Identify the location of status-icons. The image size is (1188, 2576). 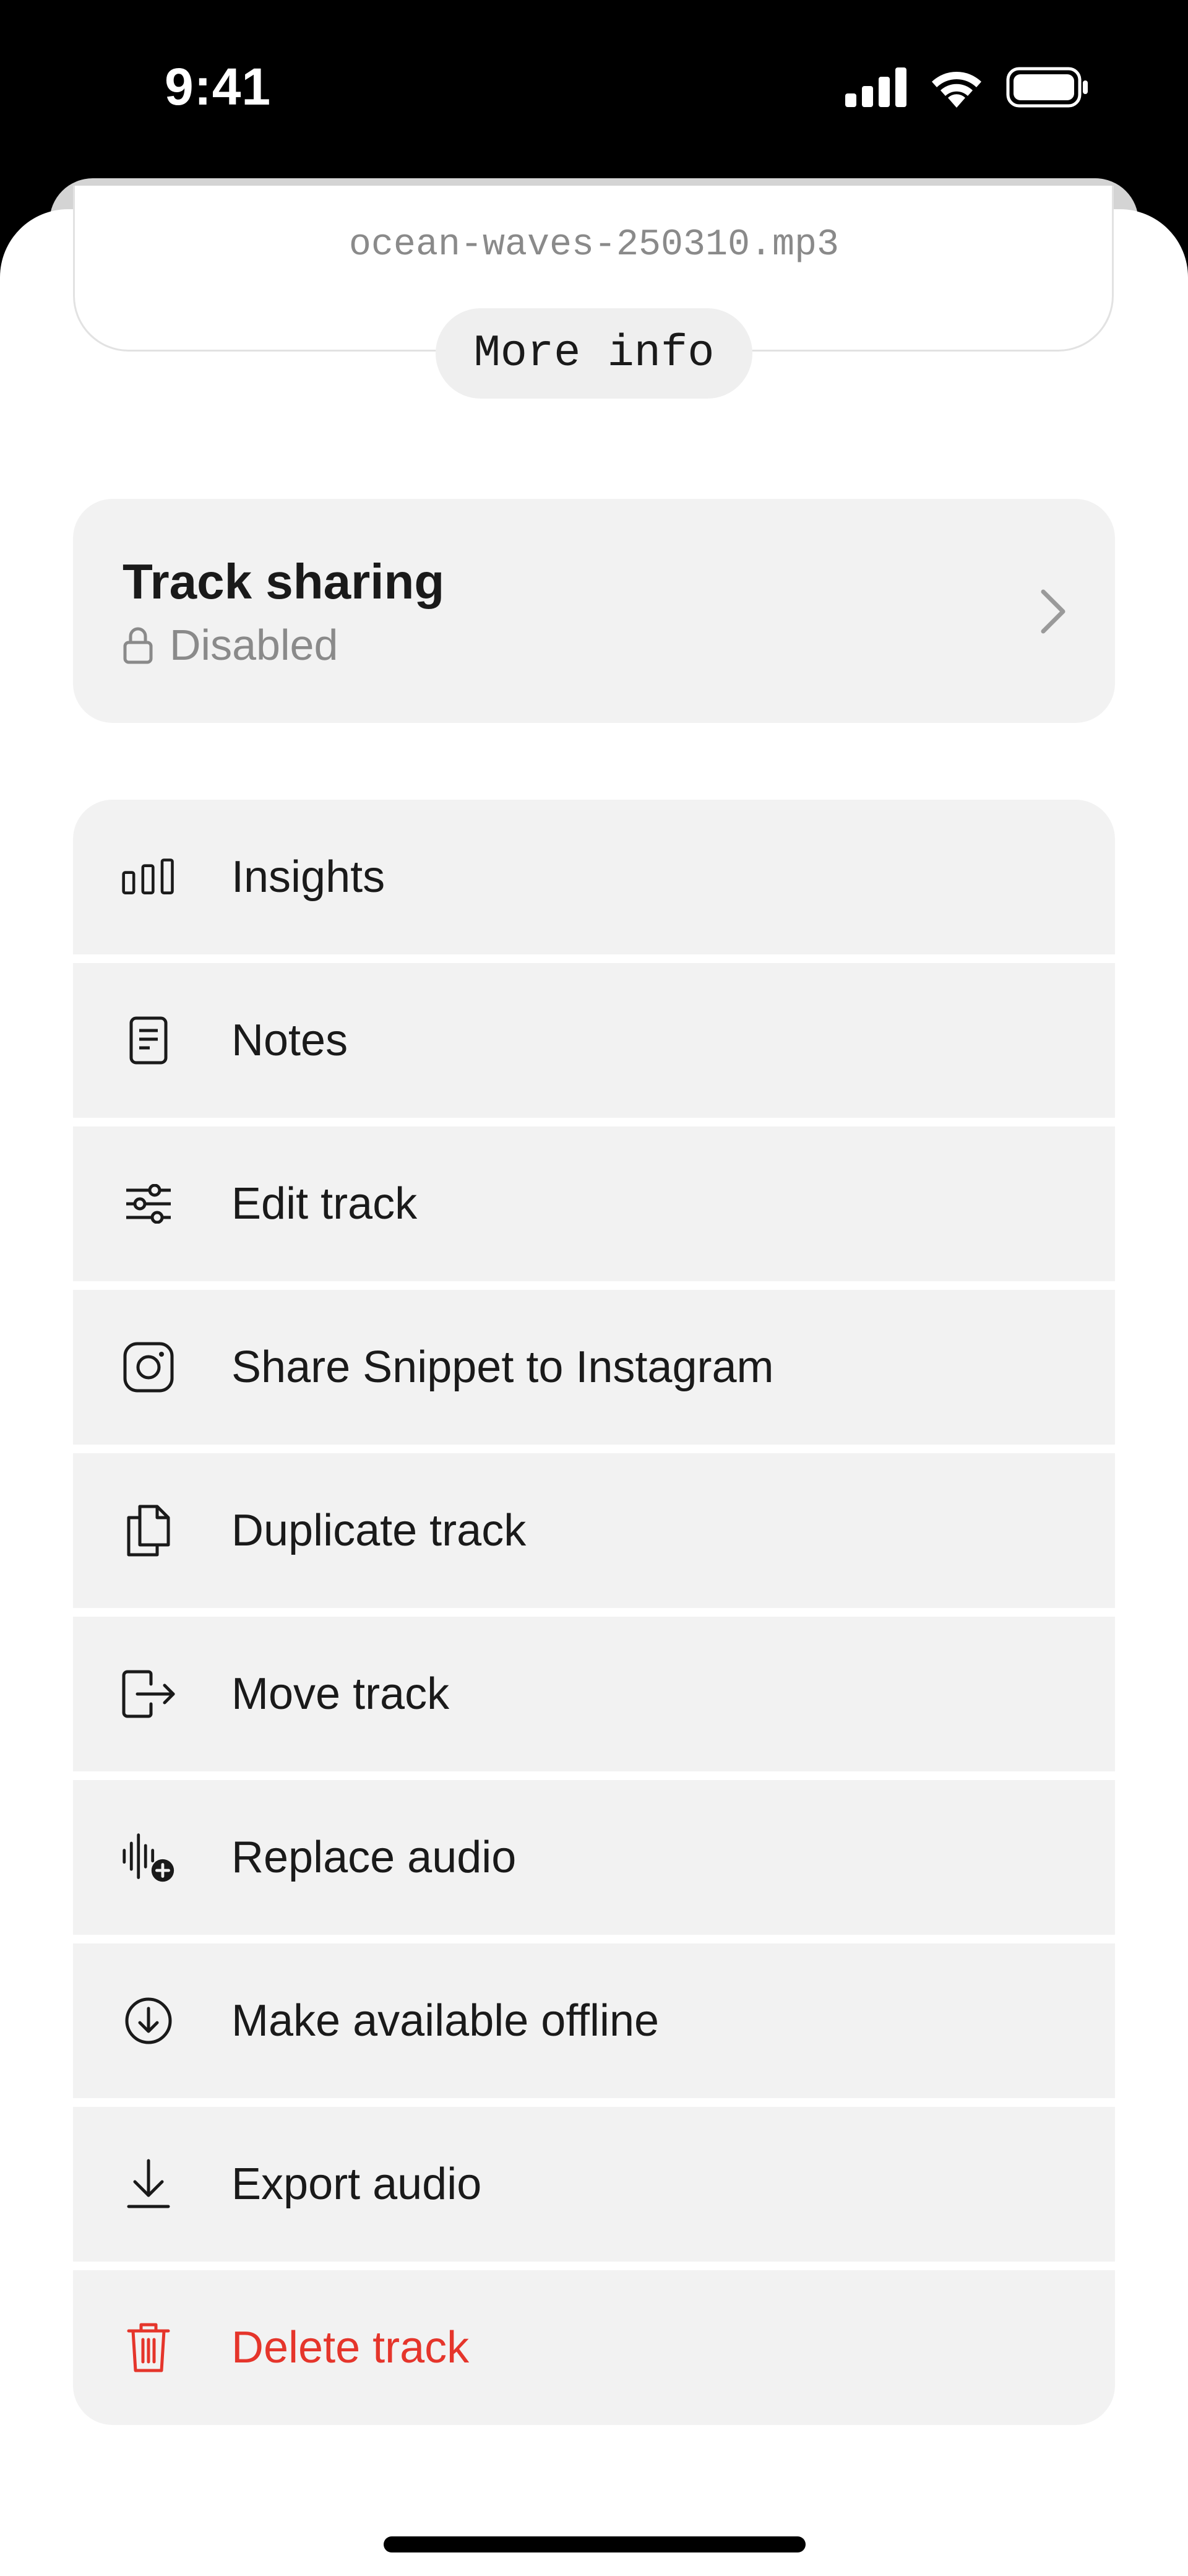
(967, 87).